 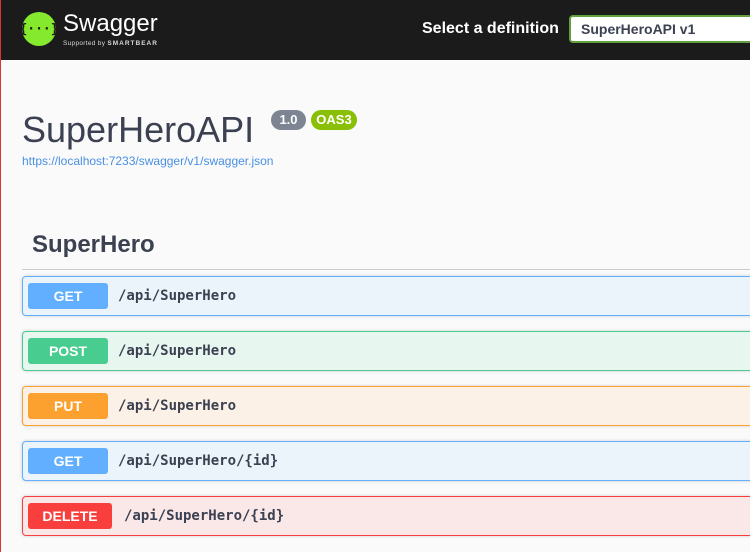 What do you see at coordinates (386, 351) in the screenshot?
I see `operation-post-superhero: POST /api/SuperHero` at bounding box center [386, 351].